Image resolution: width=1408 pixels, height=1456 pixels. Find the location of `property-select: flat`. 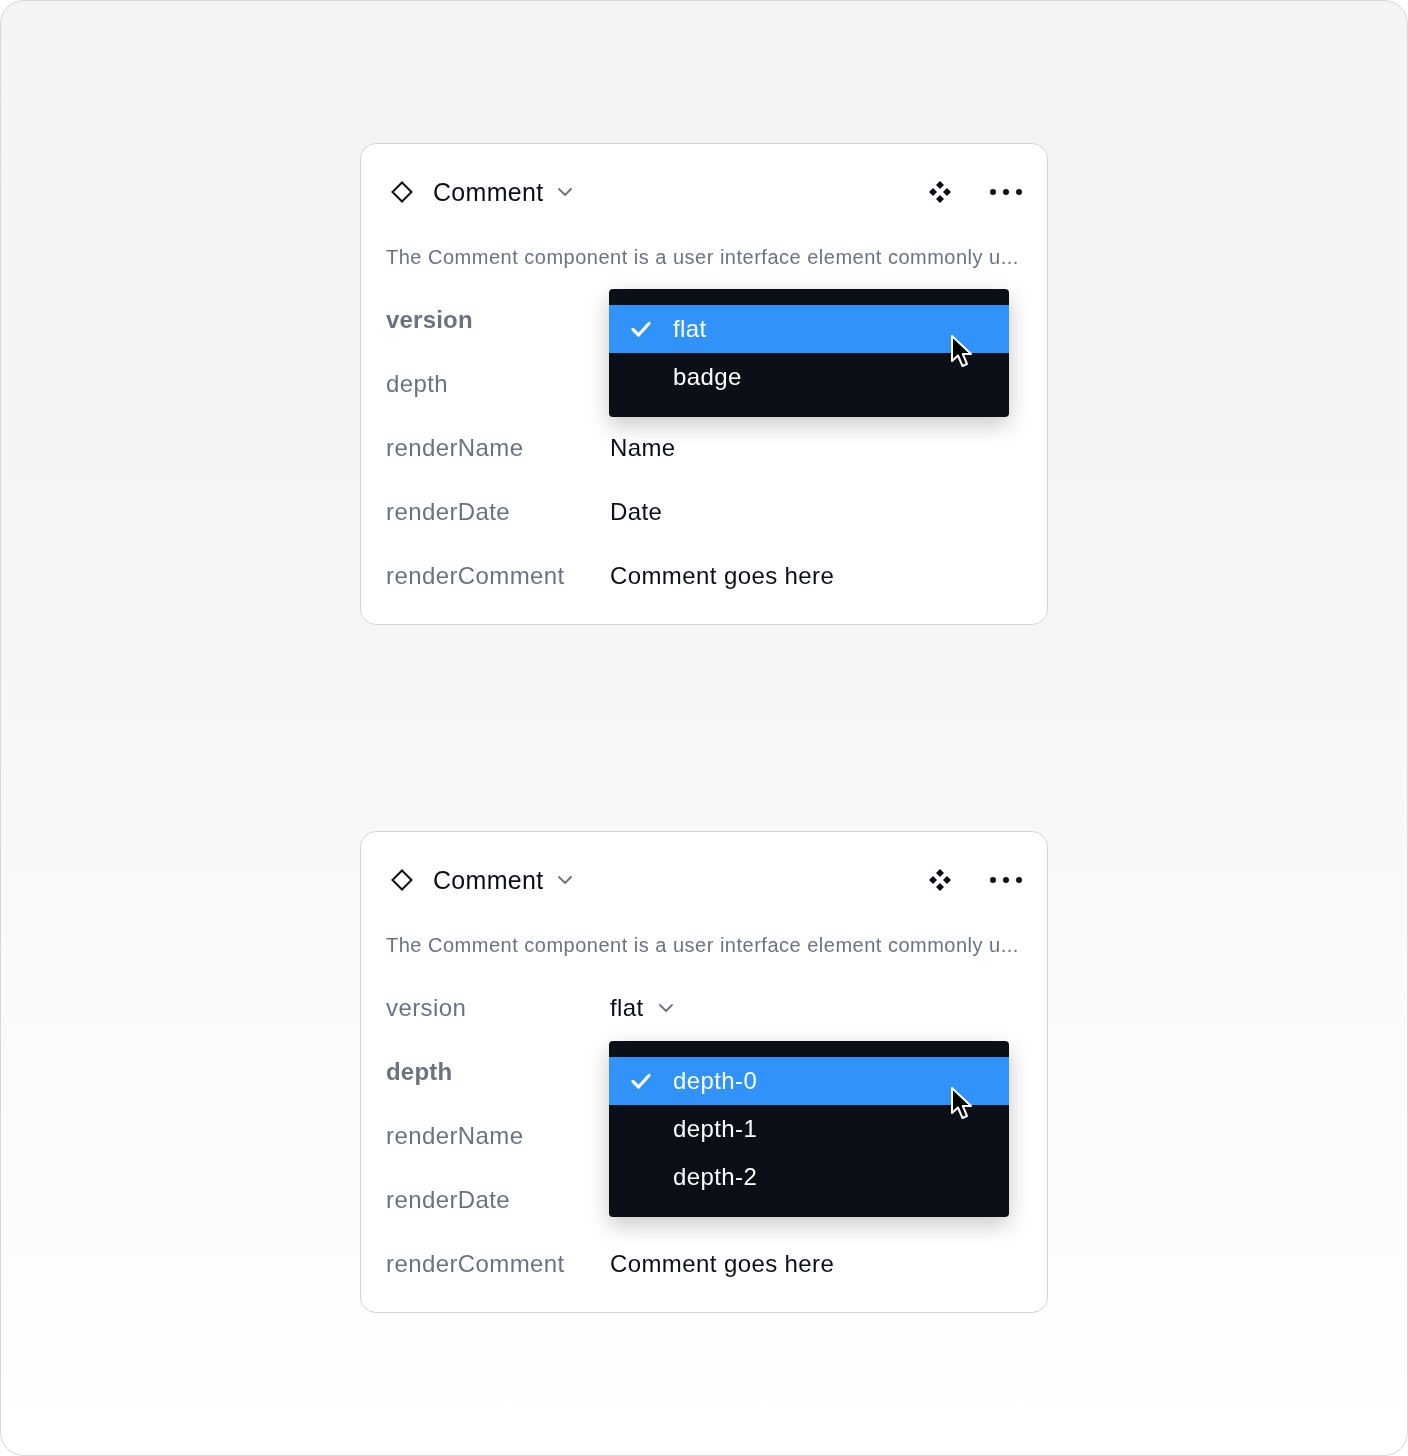

property-select: flat is located at coordinates (641, 1008).